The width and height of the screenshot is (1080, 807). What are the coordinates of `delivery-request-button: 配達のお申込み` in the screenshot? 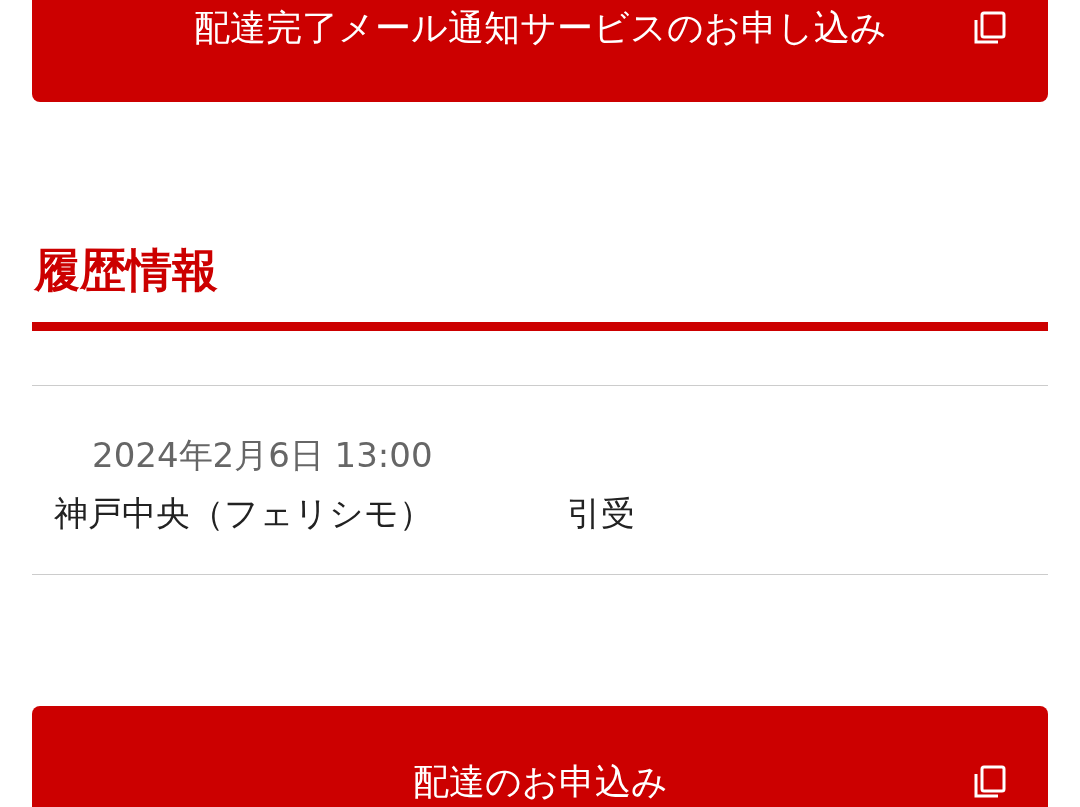 It's located at (540, 756).